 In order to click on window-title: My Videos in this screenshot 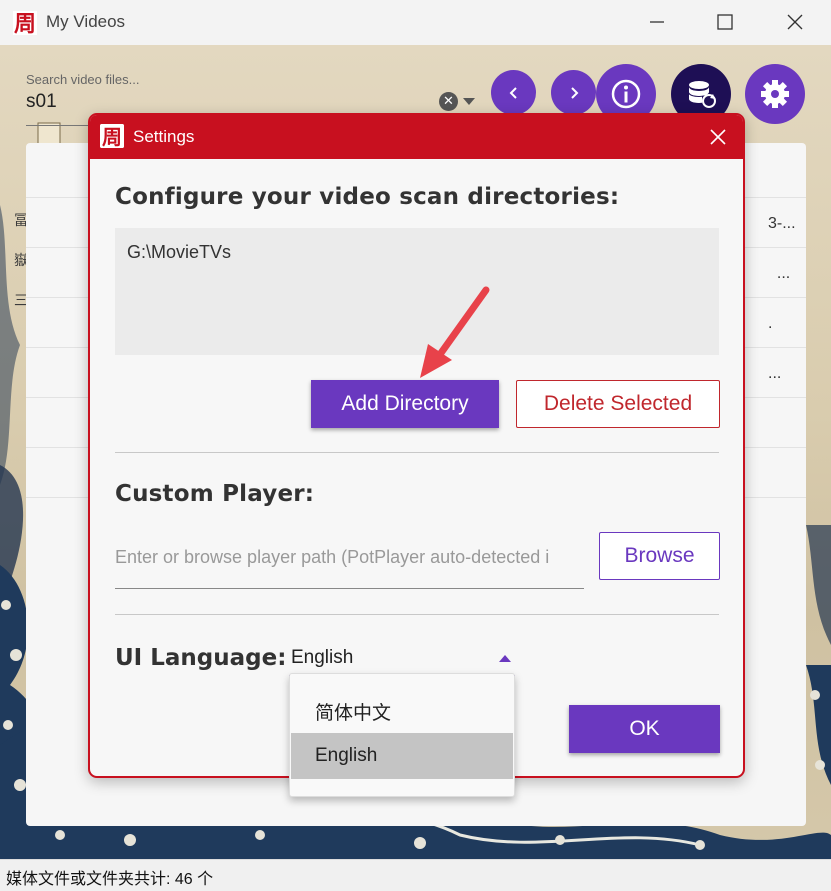, I will do `click(86, 21)`.